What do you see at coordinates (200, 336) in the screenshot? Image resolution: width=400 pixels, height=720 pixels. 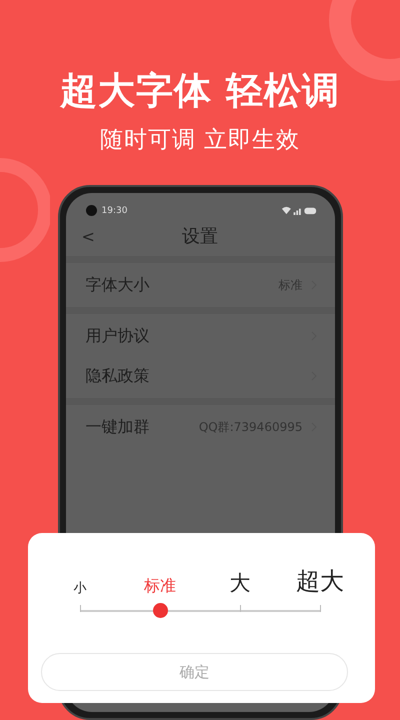 I see `settings-row: 用户协议` at bounding box center [200, 336].